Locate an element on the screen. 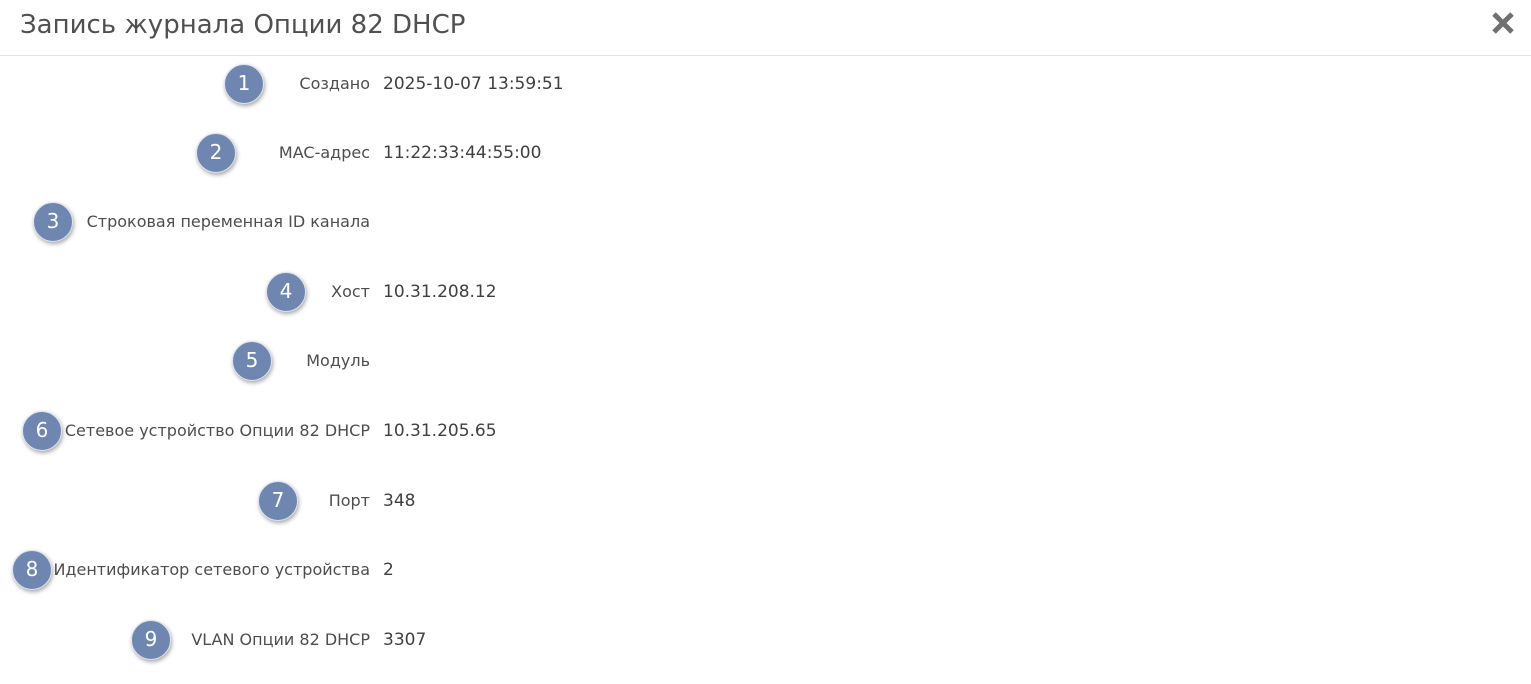 Image resolution: width=1531 pixels, height=684 pixels. marker-badge: 3 is located at coordinates (53, 222).